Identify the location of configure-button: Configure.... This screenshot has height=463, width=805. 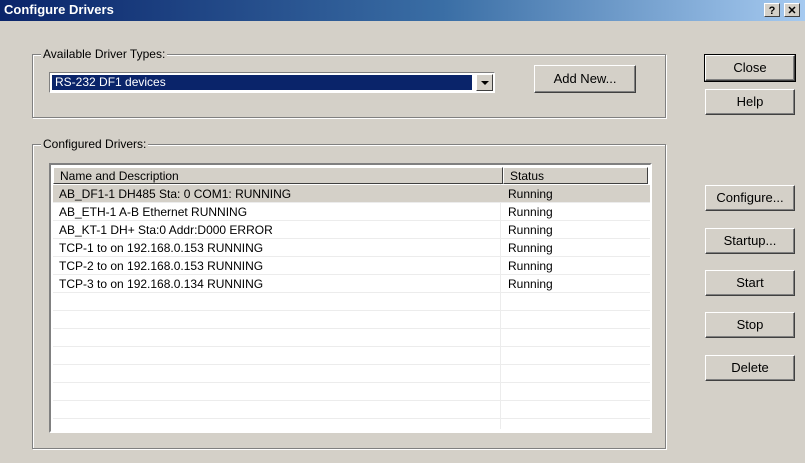
(750, 198).